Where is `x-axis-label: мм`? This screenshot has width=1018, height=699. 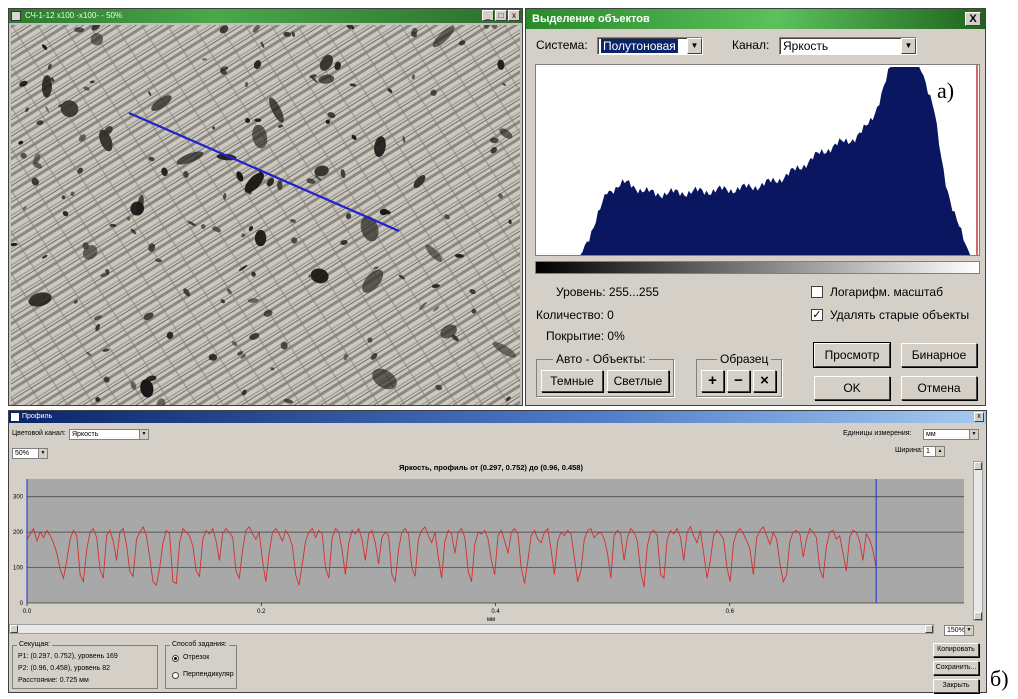 x-axis-label: мм is located at coordinates (491, 620).